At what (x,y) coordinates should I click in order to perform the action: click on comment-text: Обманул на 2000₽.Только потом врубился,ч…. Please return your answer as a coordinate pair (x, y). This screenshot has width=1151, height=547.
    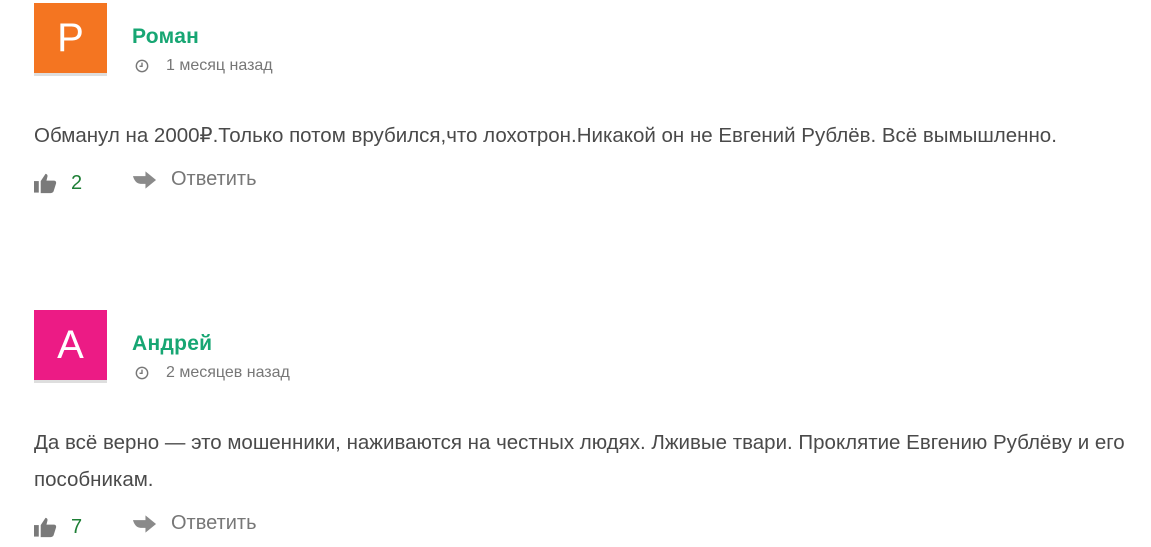
    Looking at the image, I should click on (545, 135).